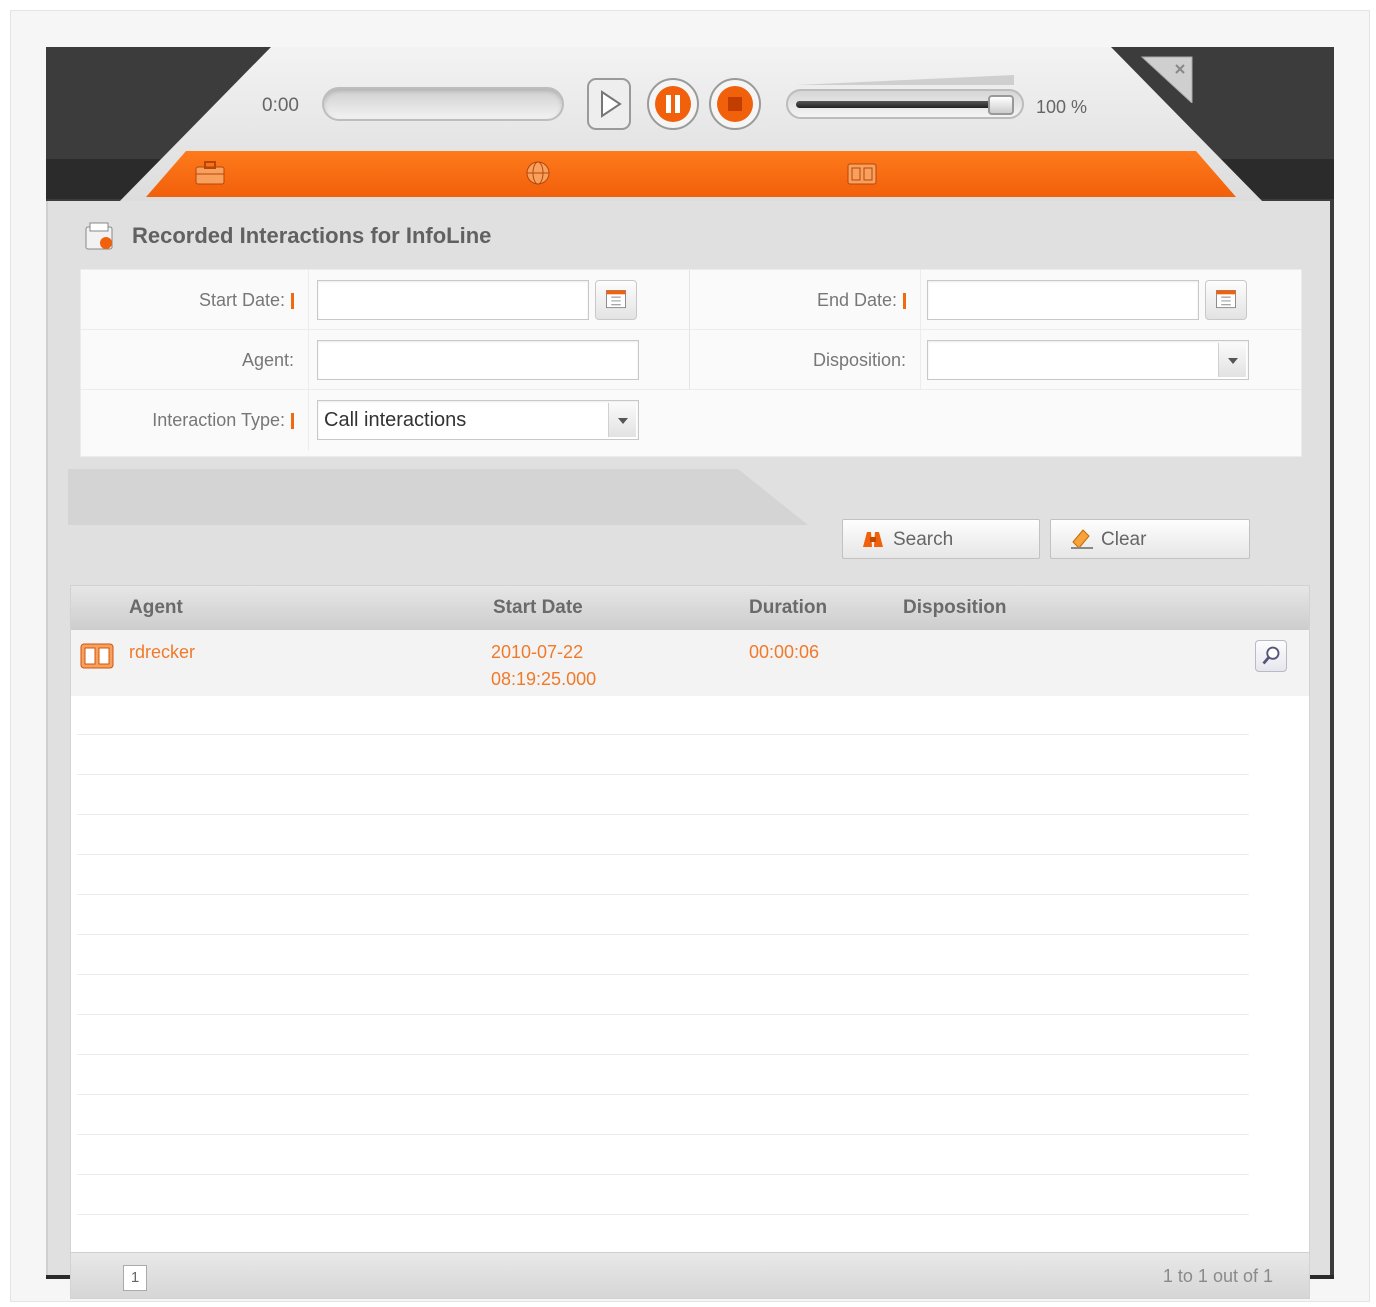  I want to click on interaction-type-label-cell: Interaction Type:, so click(195, 420).